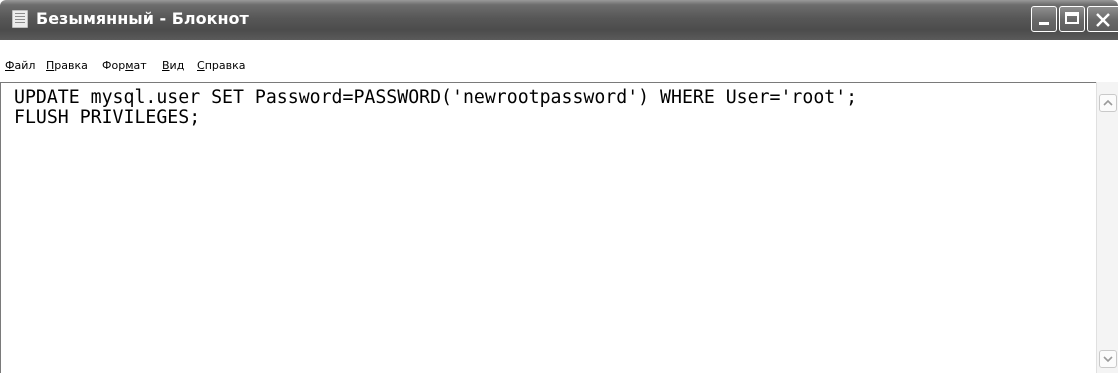 This screenshot has height=373, width=1118. What do you see at coordinates (1044, 19) in the screenshot?
I see `minimize-button` at bounding box center [1044, 19].